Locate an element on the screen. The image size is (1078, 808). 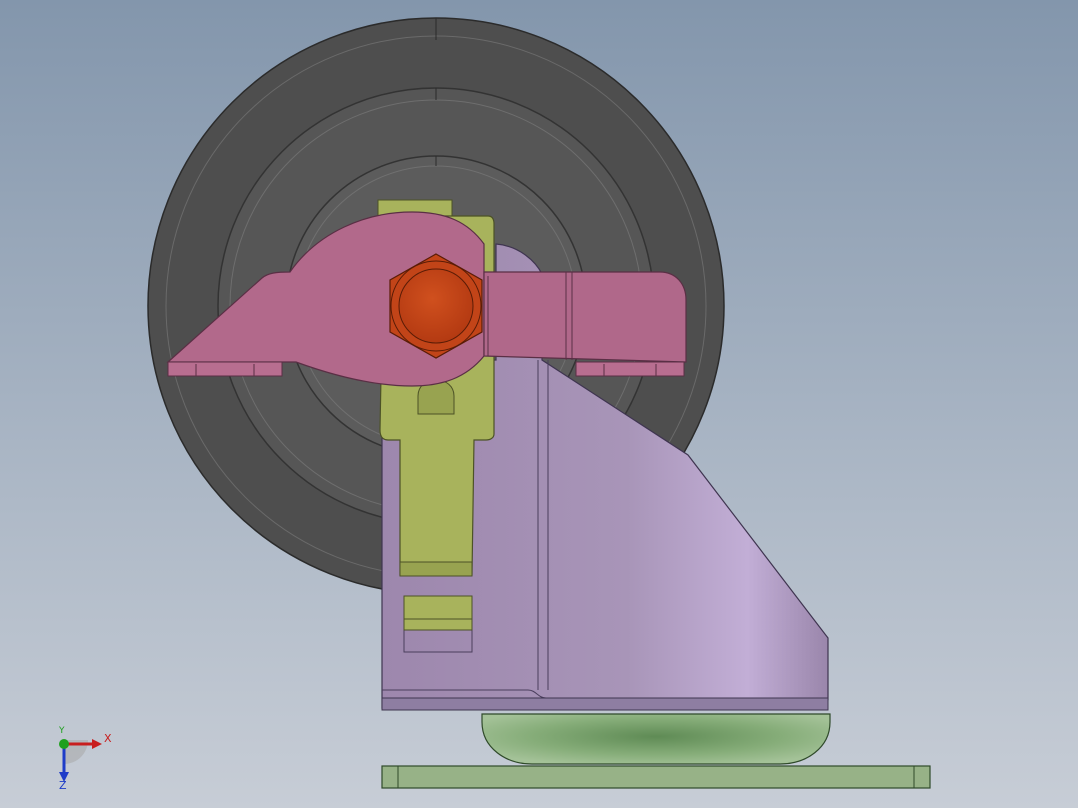
orientation-triad: X Y Z is located at coordinates (84, 759).